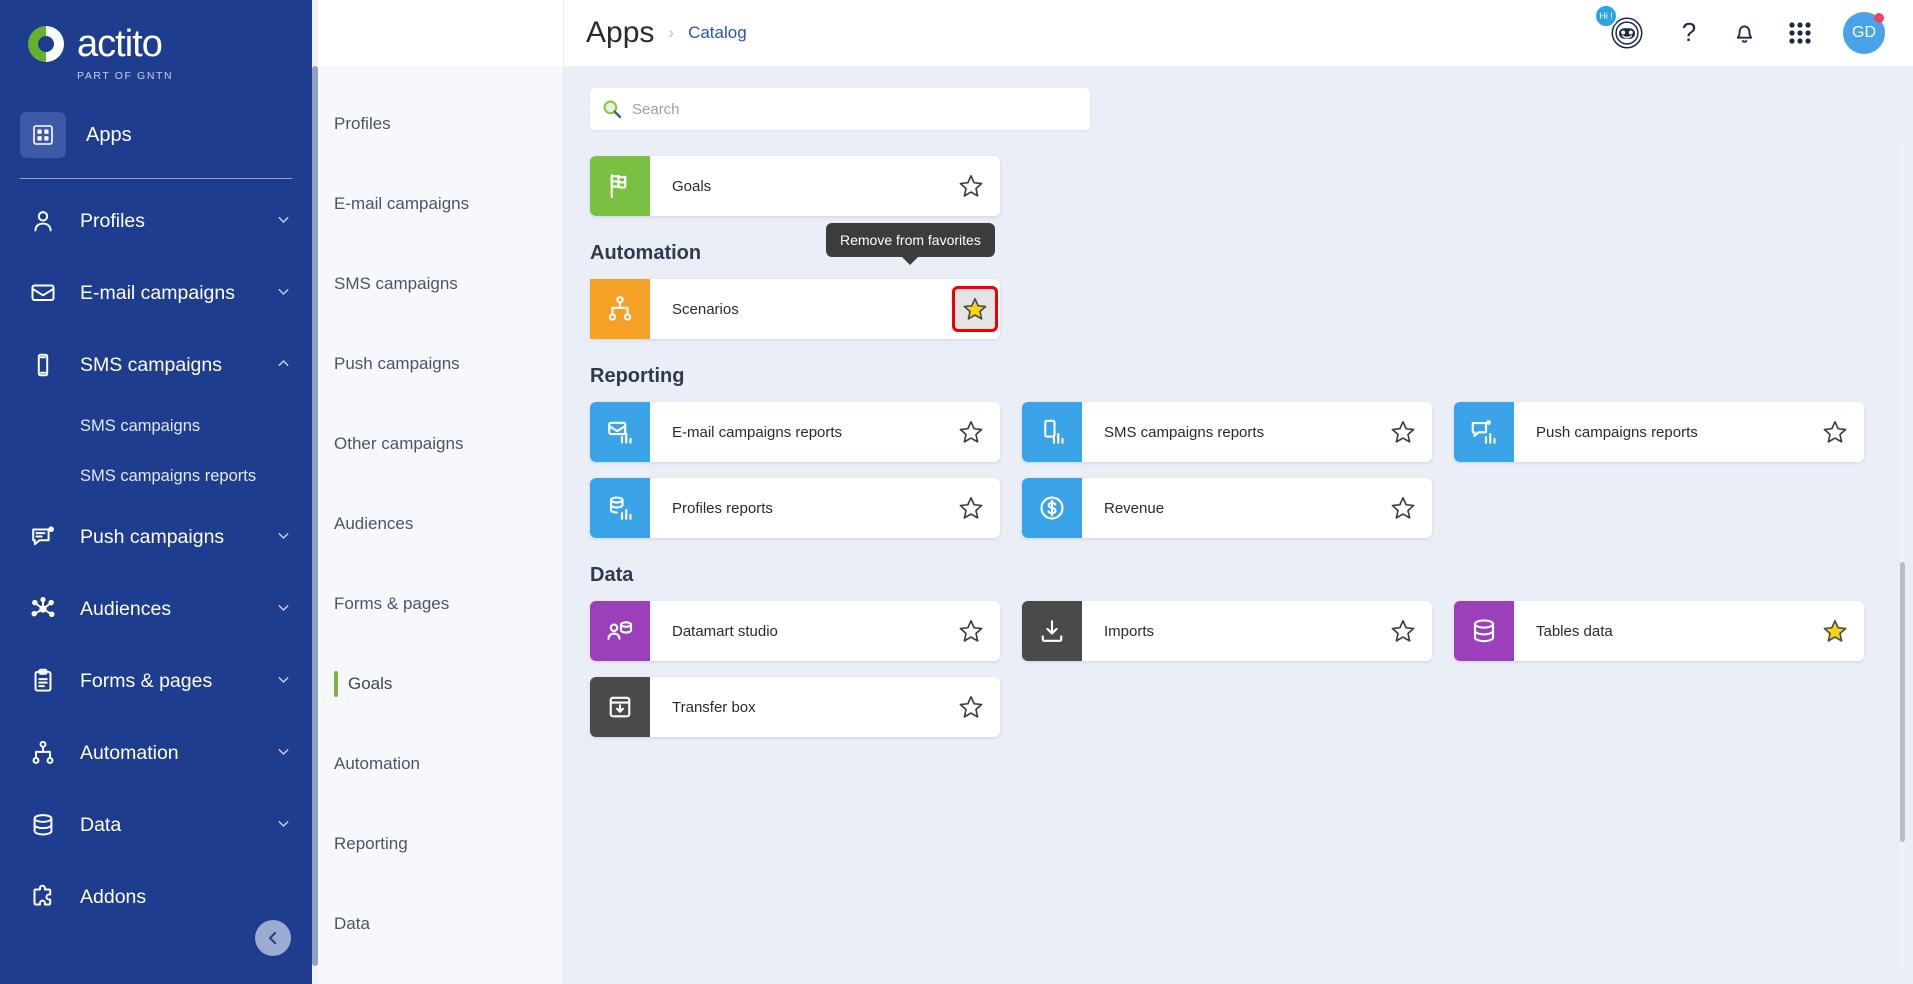 The height and width of the screenshot is (984, 1913). I want to click on search-box, so click(840, 109).